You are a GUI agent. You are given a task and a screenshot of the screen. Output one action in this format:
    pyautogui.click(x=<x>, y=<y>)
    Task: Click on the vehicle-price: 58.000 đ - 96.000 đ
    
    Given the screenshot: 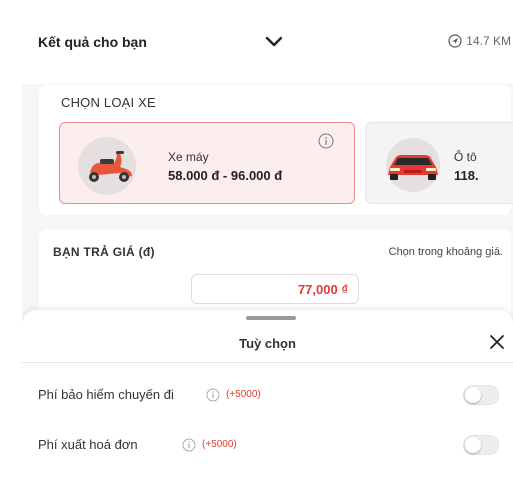 What is the action you would take?
    pyautogui.click(x=225, y=175)
    